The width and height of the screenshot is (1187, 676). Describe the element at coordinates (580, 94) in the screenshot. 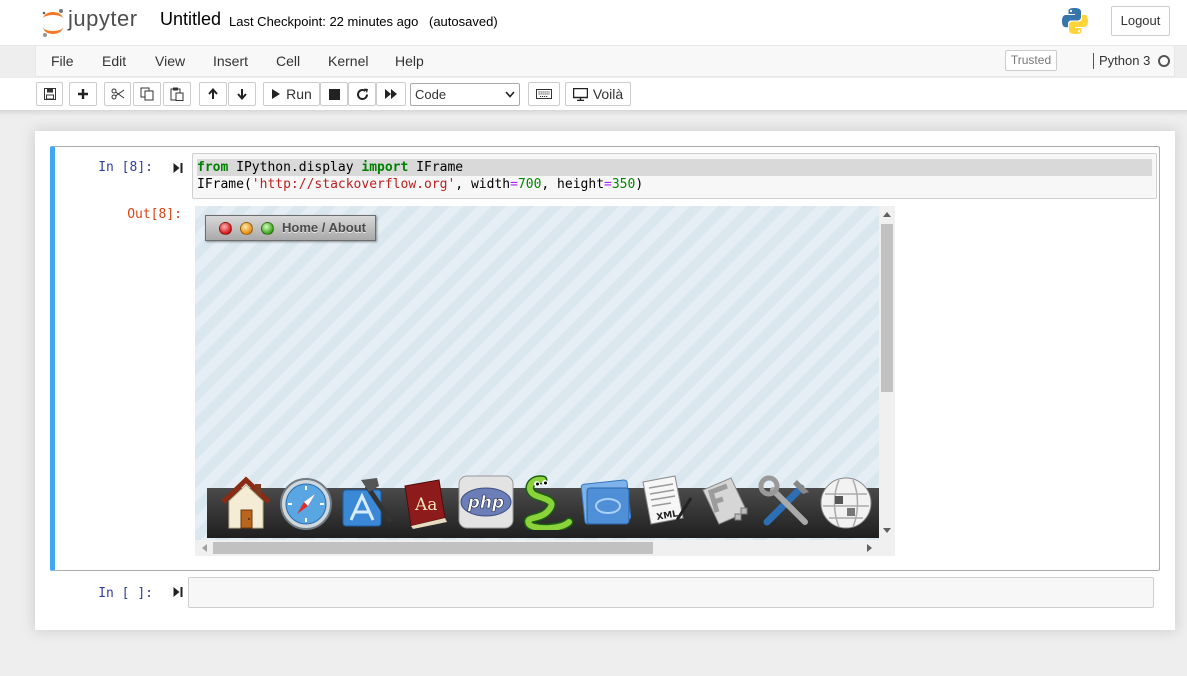

I see `voila-icon` at that location.